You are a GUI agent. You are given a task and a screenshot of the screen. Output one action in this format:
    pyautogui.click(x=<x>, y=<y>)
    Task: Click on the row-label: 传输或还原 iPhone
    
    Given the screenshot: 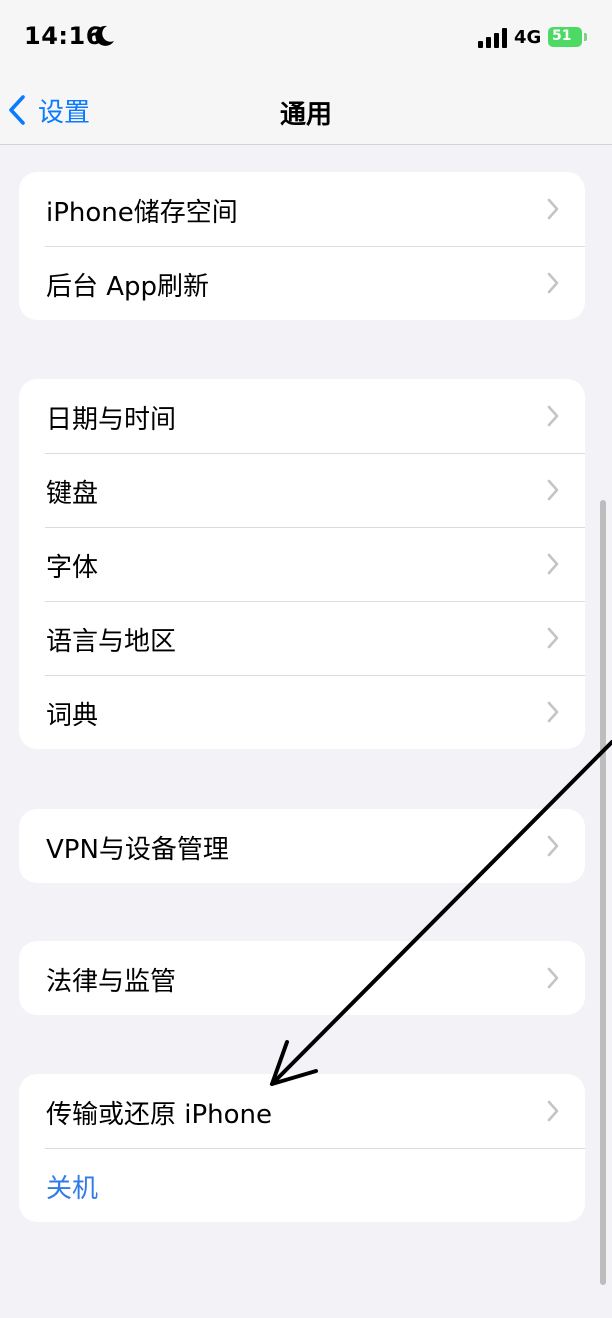 What is the action you would take?
    pyautogui.click(x=159, y=1115)
    